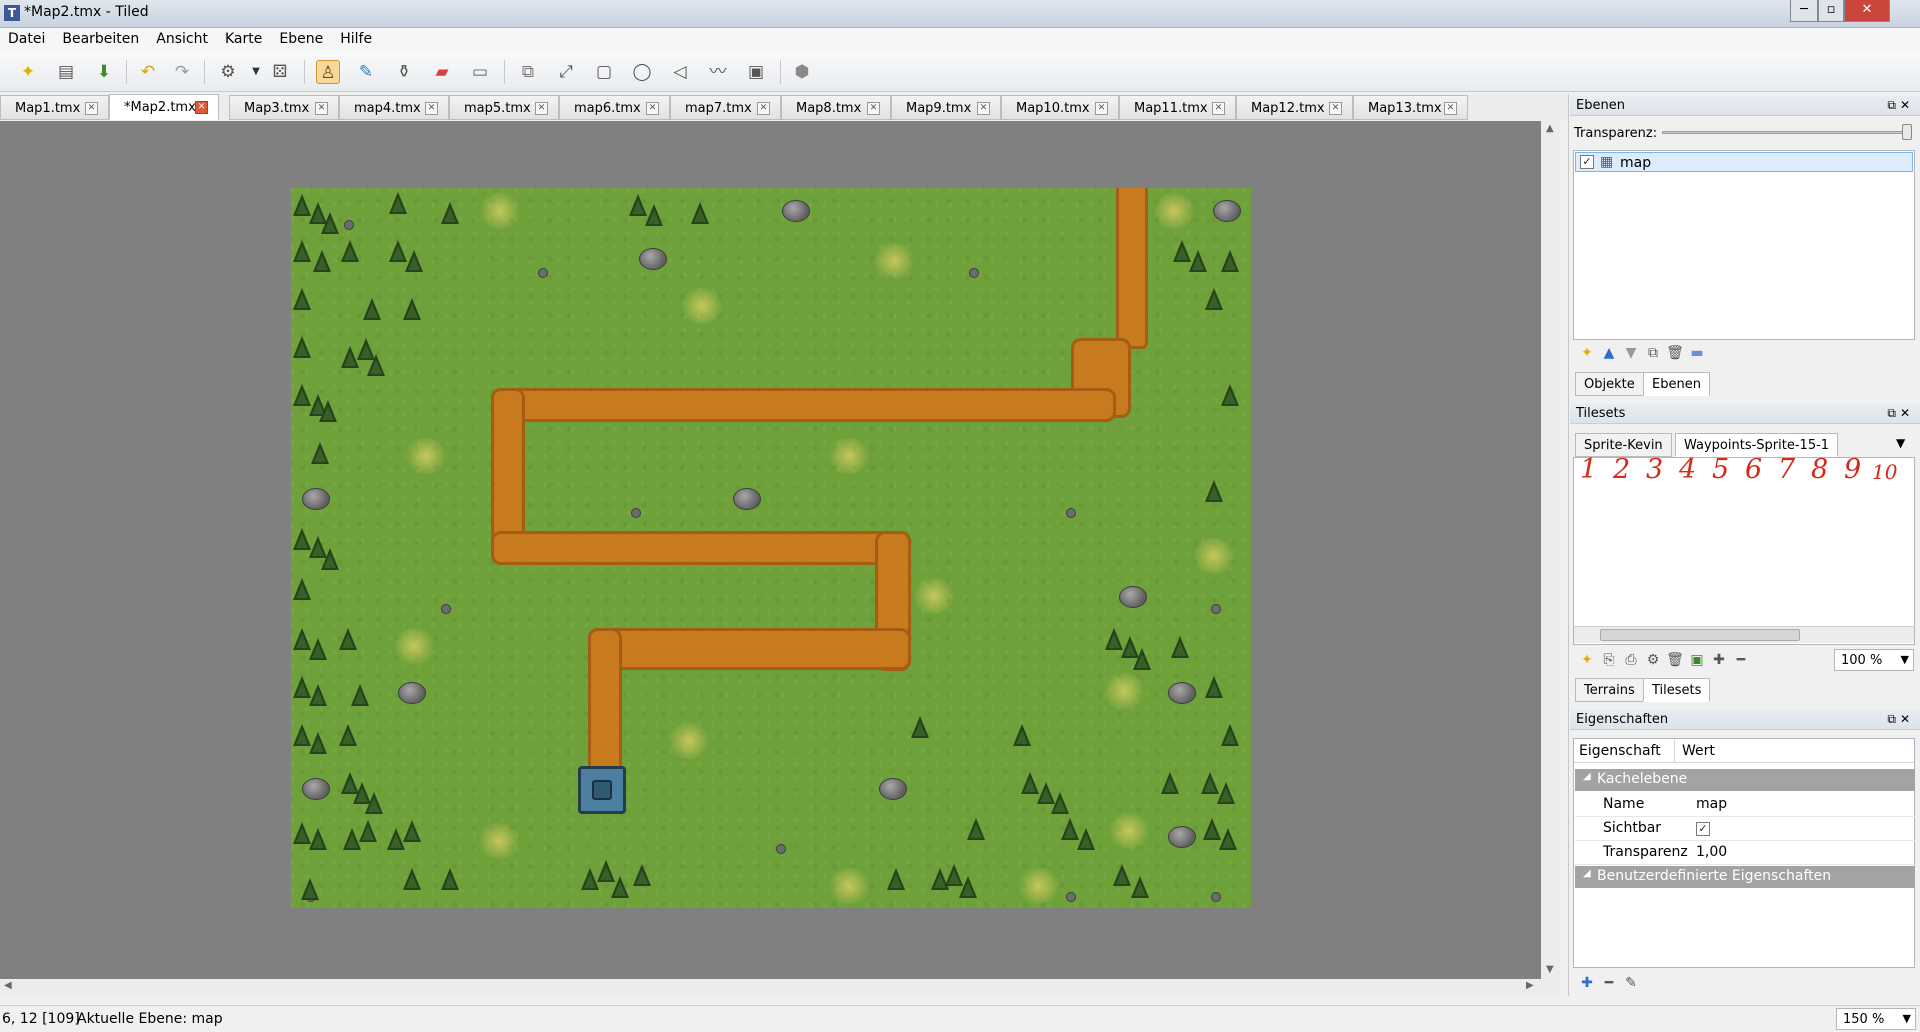  What do you see at coordinates (442, 72) in the screenshot?
I see `eraser-icon: ▰` at bounding box center [442, 72].